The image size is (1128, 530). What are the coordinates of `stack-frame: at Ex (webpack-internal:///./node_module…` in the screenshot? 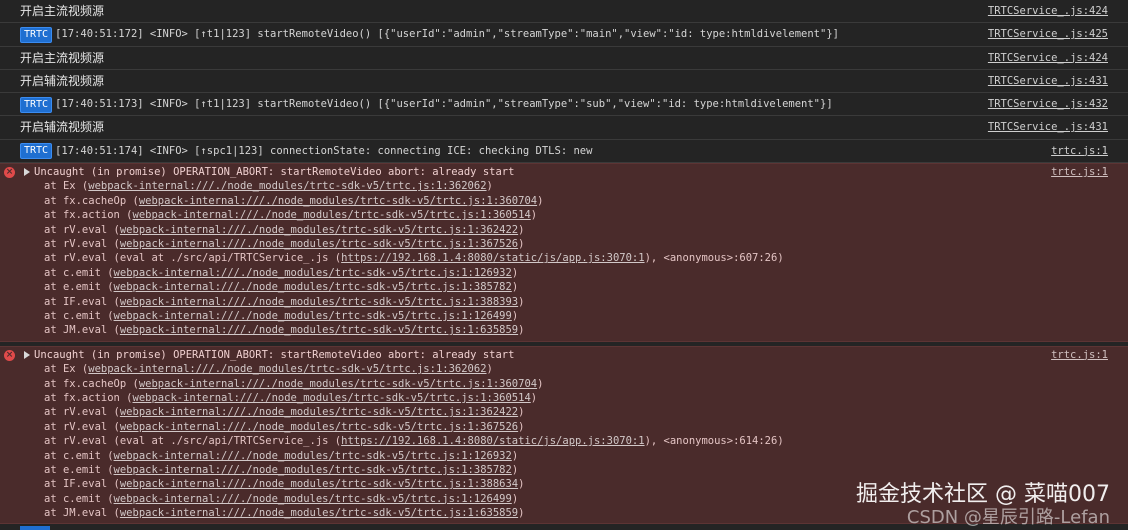 It's located at (571, 186).